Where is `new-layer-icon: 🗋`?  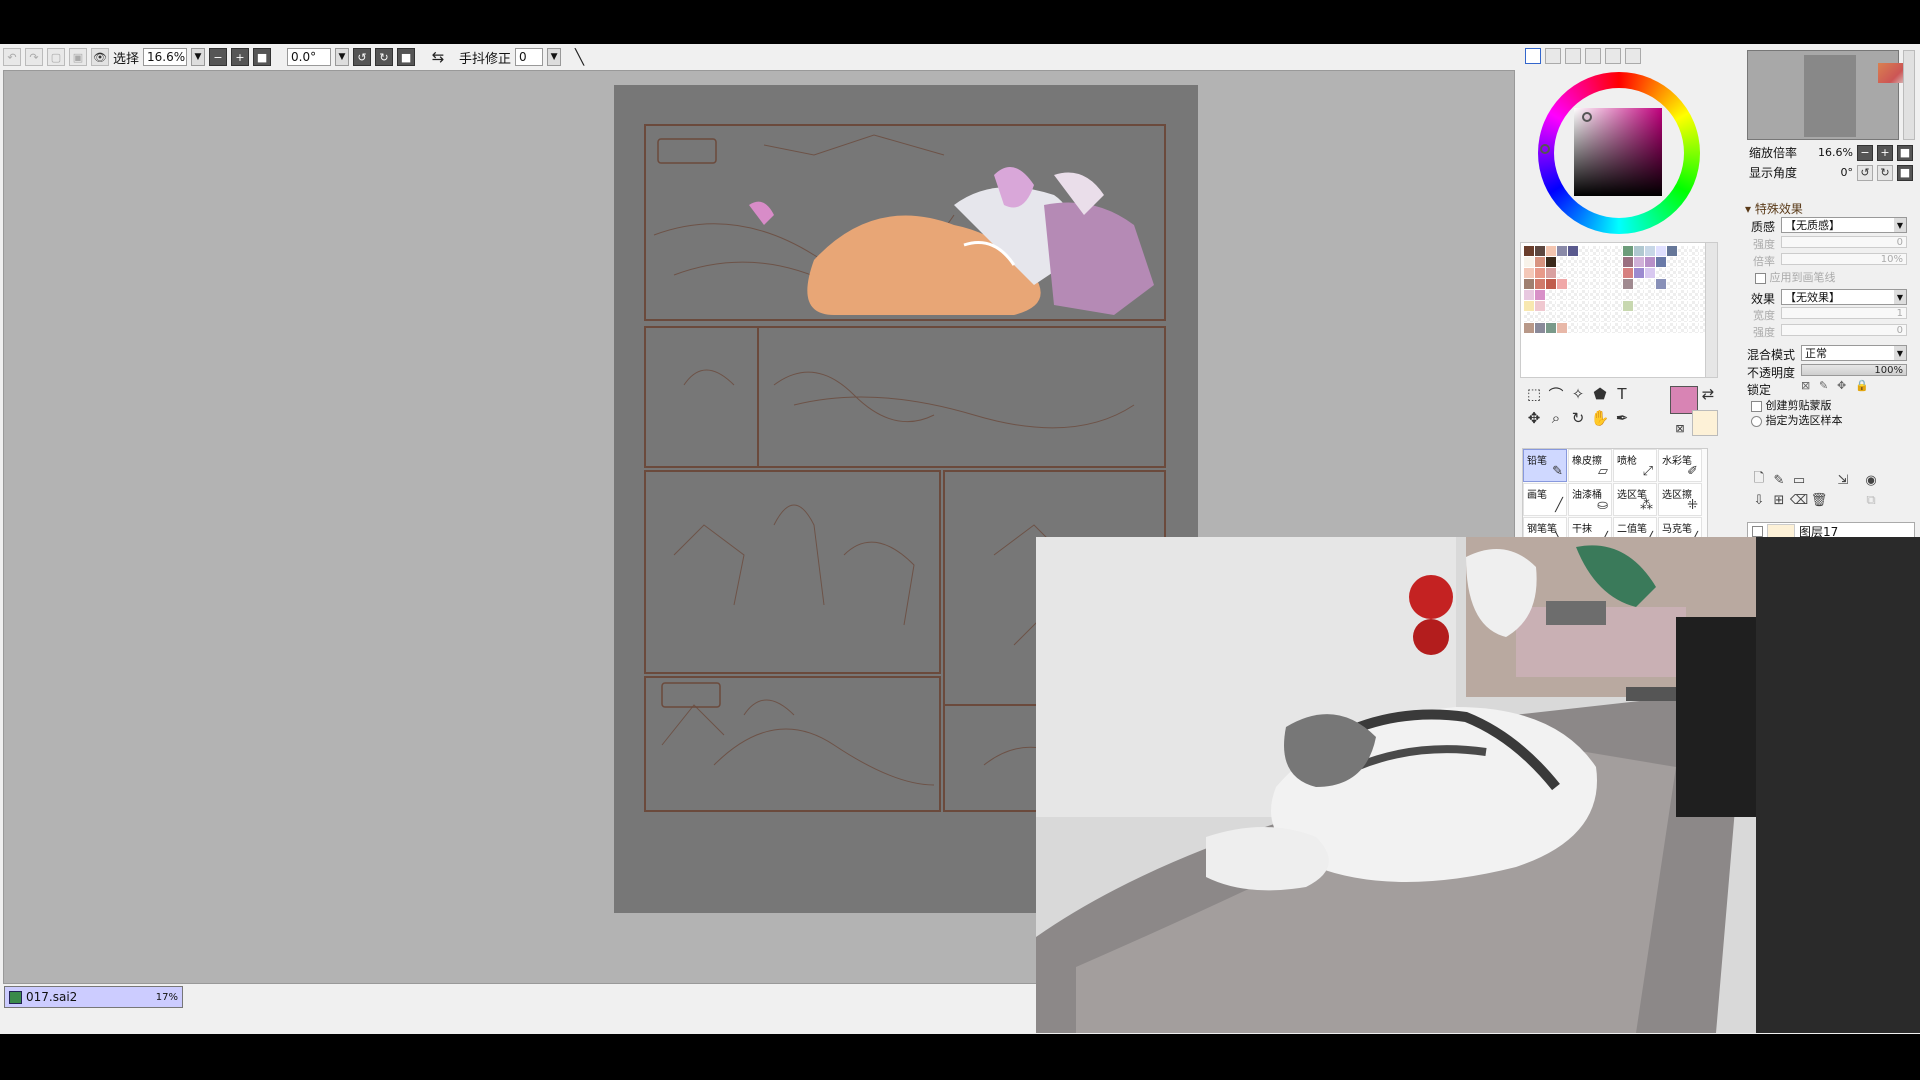 new-layer-icon: 🗋 is located at coordinates (1759, 479).